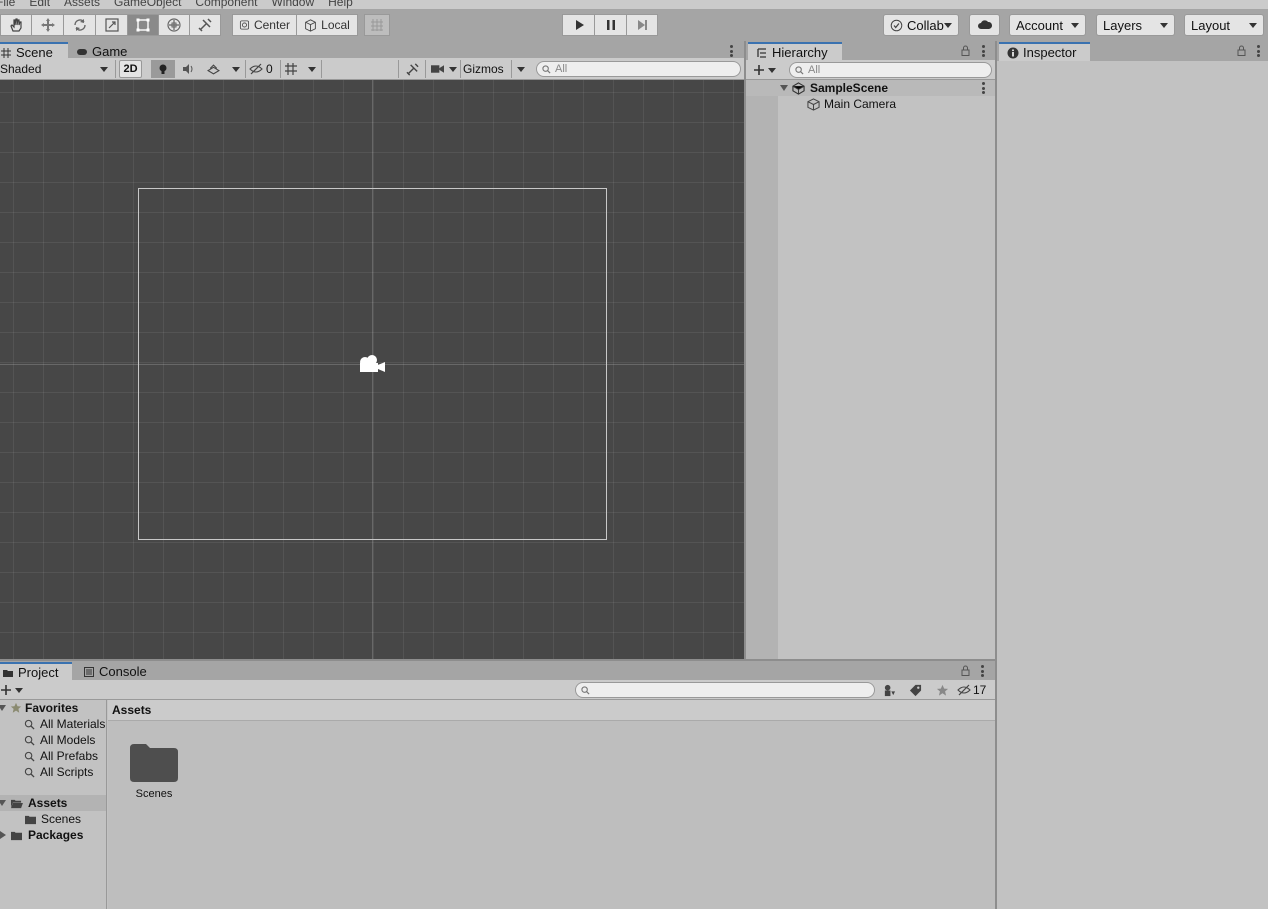 The height and width of the screenshot is (909, 1268). What do you see at coordinates (48, 803) in the screenshot?
I see `assets-label: Assets` at bounding box center [48, 803].